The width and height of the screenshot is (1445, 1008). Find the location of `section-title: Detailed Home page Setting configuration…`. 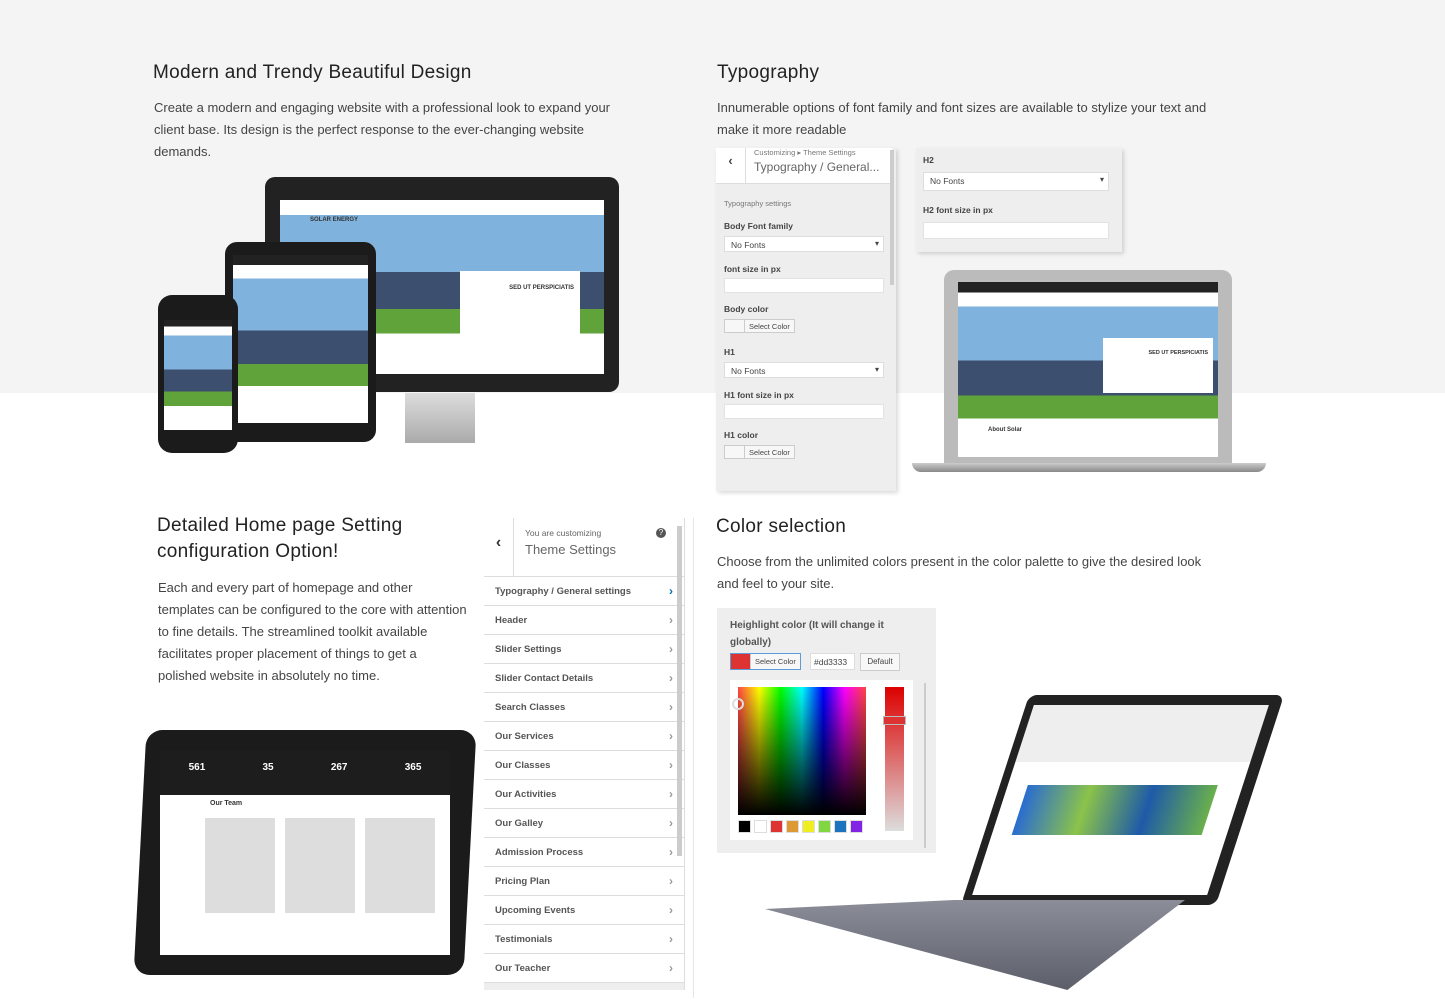

section-title: Detailed Home page Setting configuration… is located at coordinates (280, 538).